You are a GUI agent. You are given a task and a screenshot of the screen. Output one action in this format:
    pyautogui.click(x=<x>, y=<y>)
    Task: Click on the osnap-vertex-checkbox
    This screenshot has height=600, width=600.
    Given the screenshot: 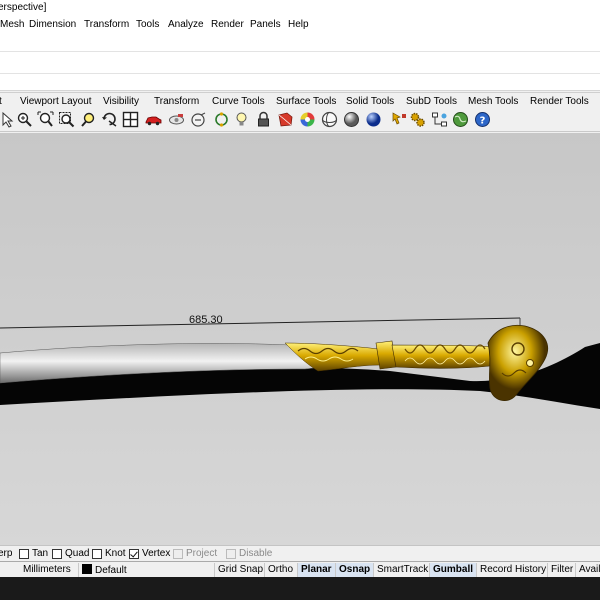 What is the action you would take?
    pyautogui.click(x=134, y=553)
    